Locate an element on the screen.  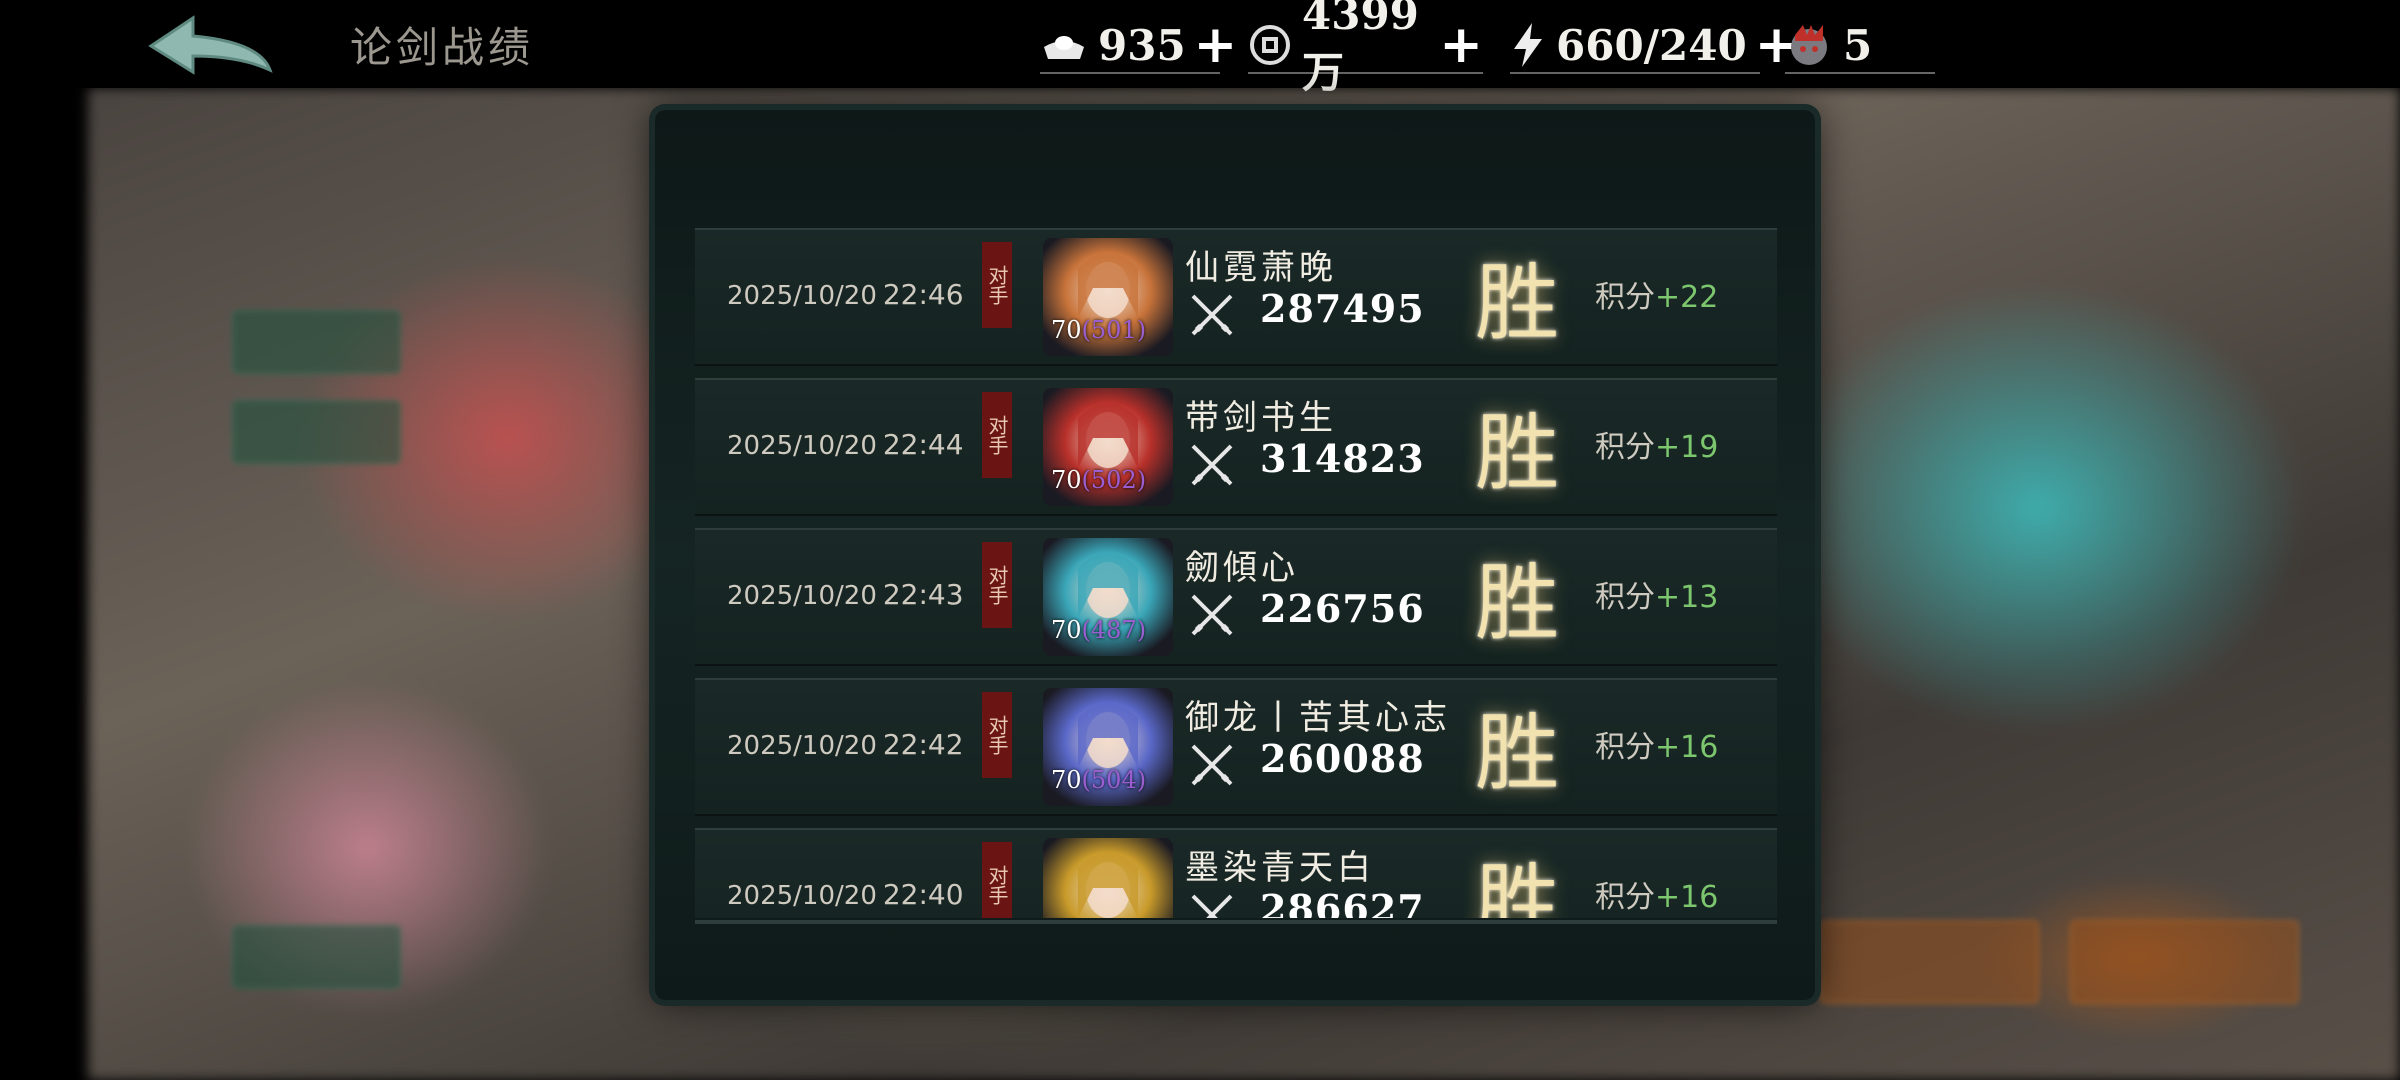
record-datetime: 2025/10/20 22:44 is located at coordinates (845, 444).